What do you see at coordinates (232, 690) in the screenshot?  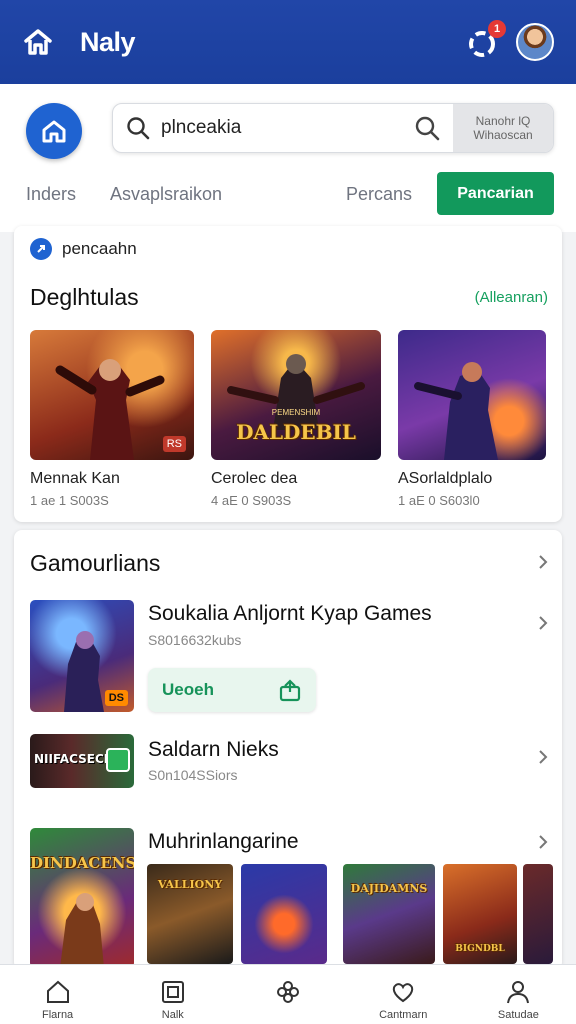 I see `get-button: Ueoeh` at bounding box center [232, 690].